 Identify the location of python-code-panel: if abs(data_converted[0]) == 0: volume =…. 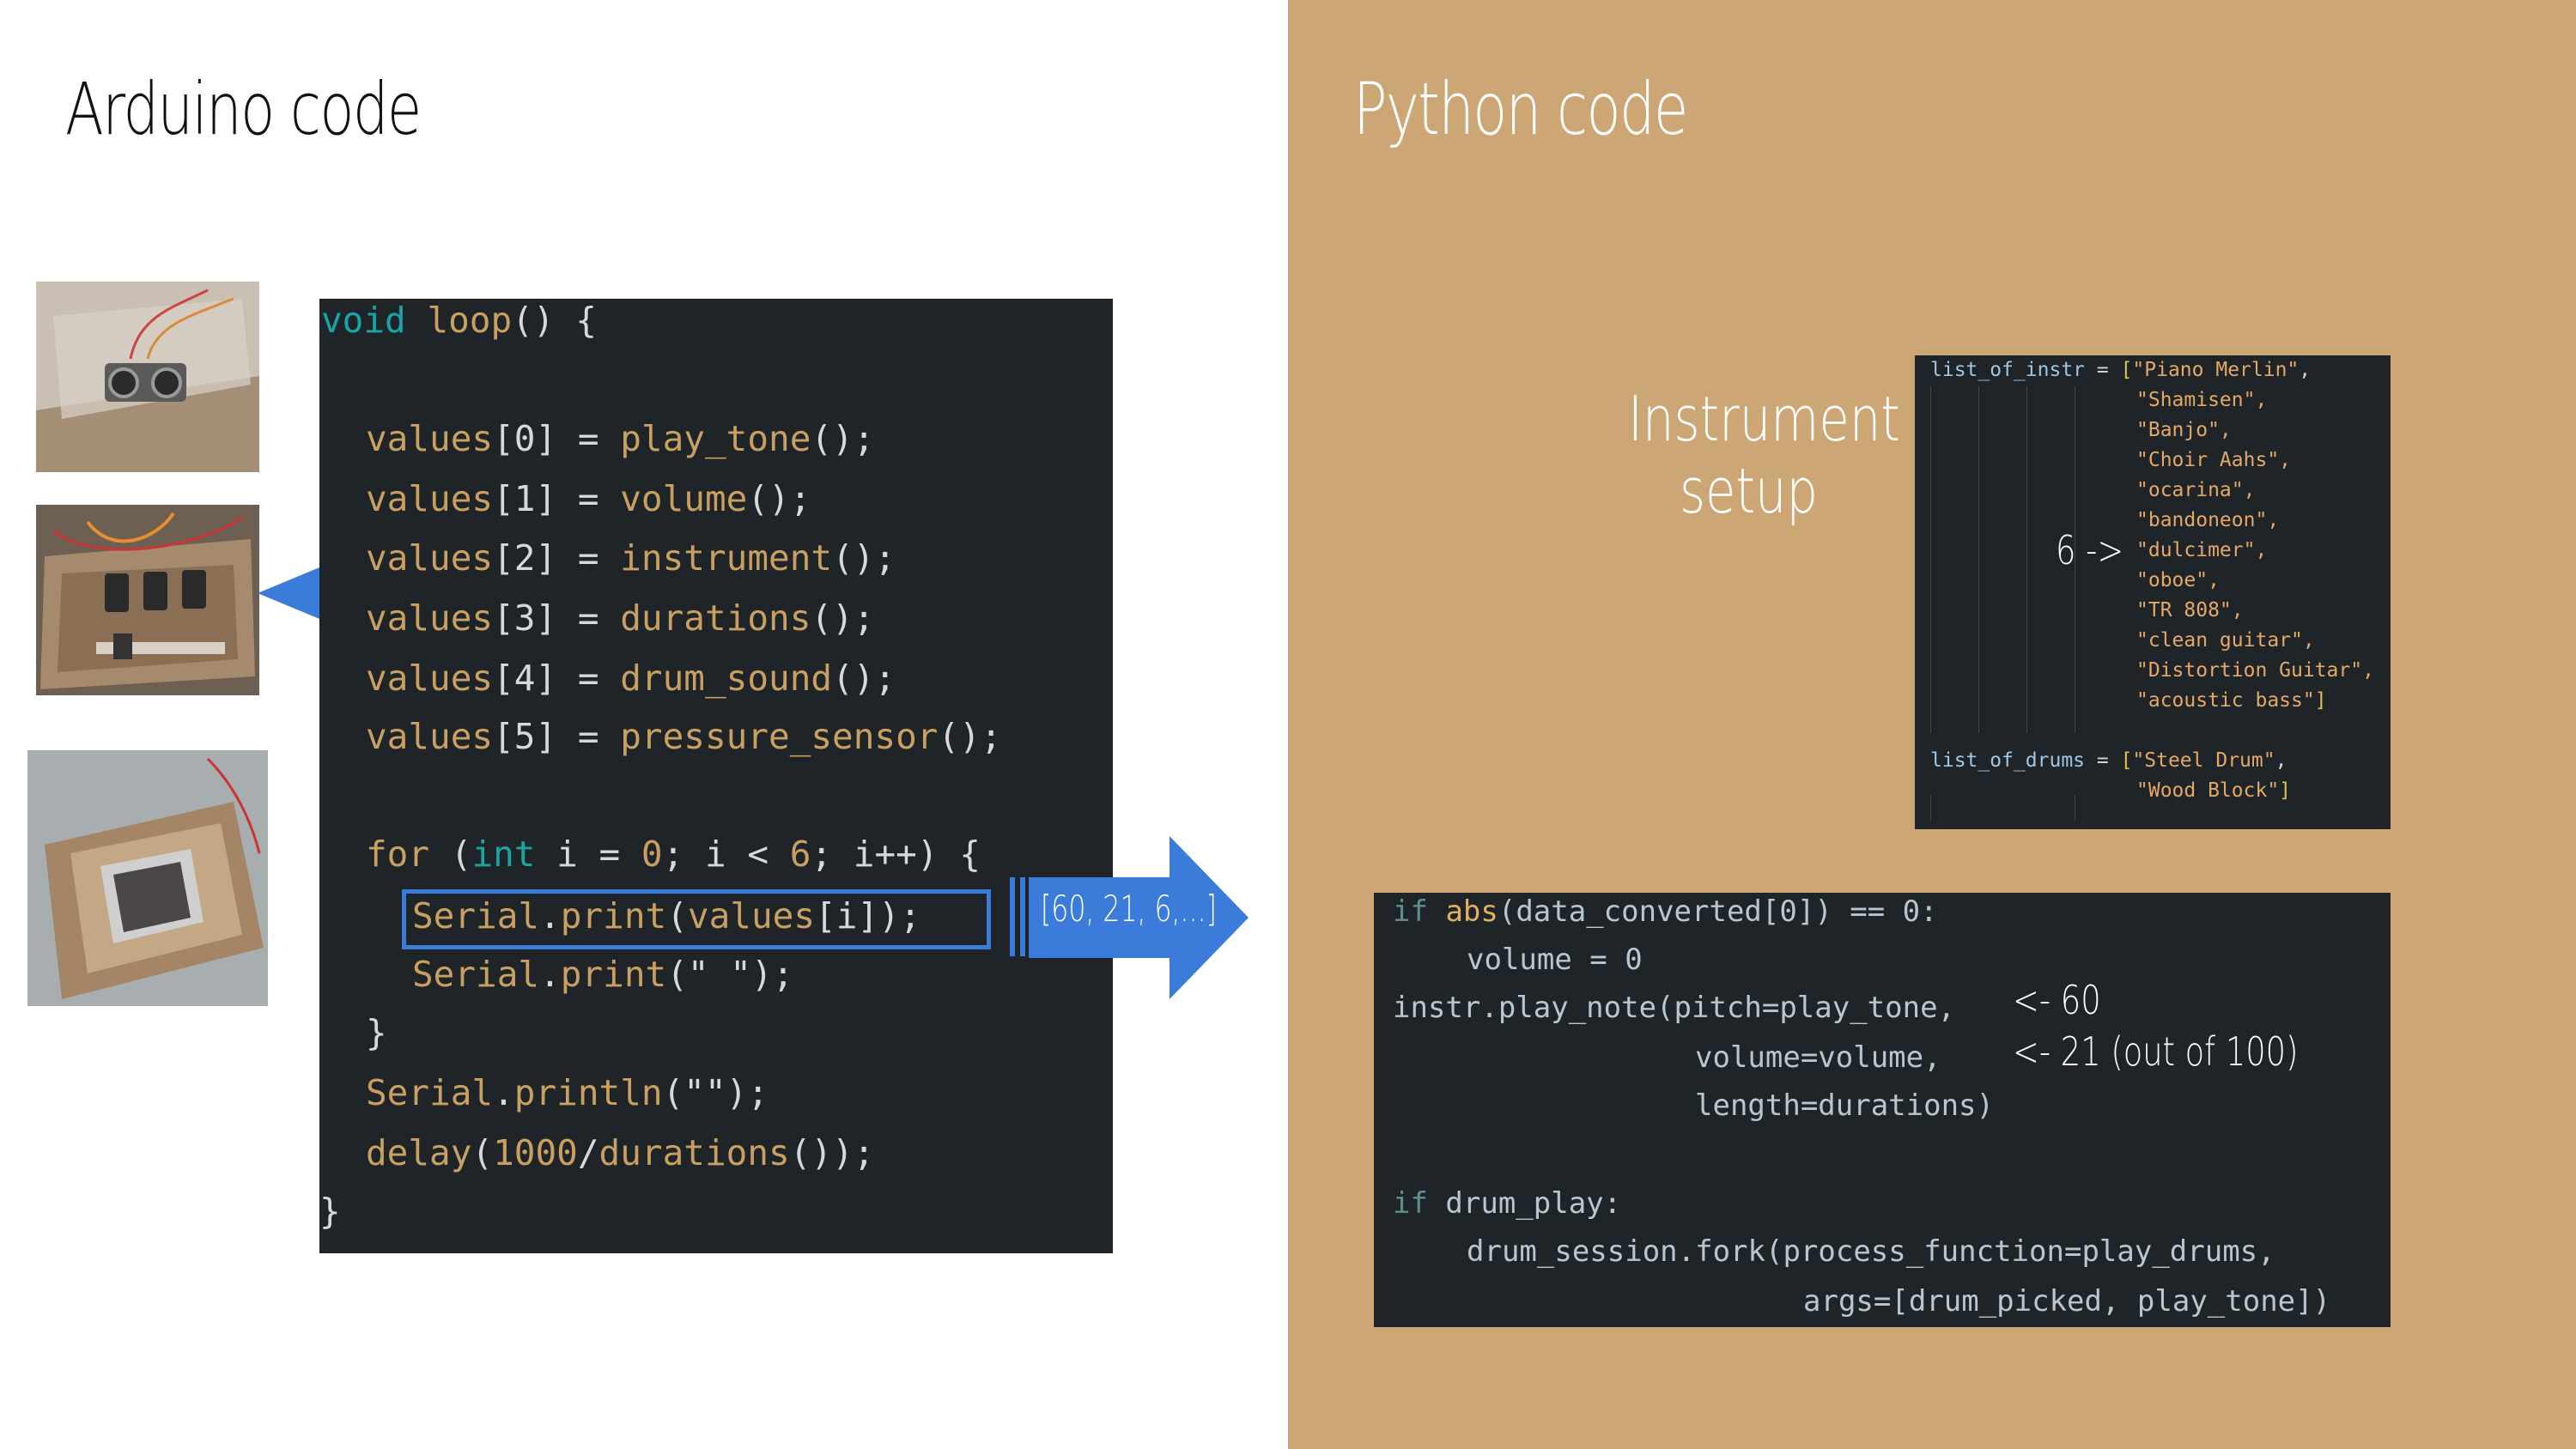
(1882, 1110).